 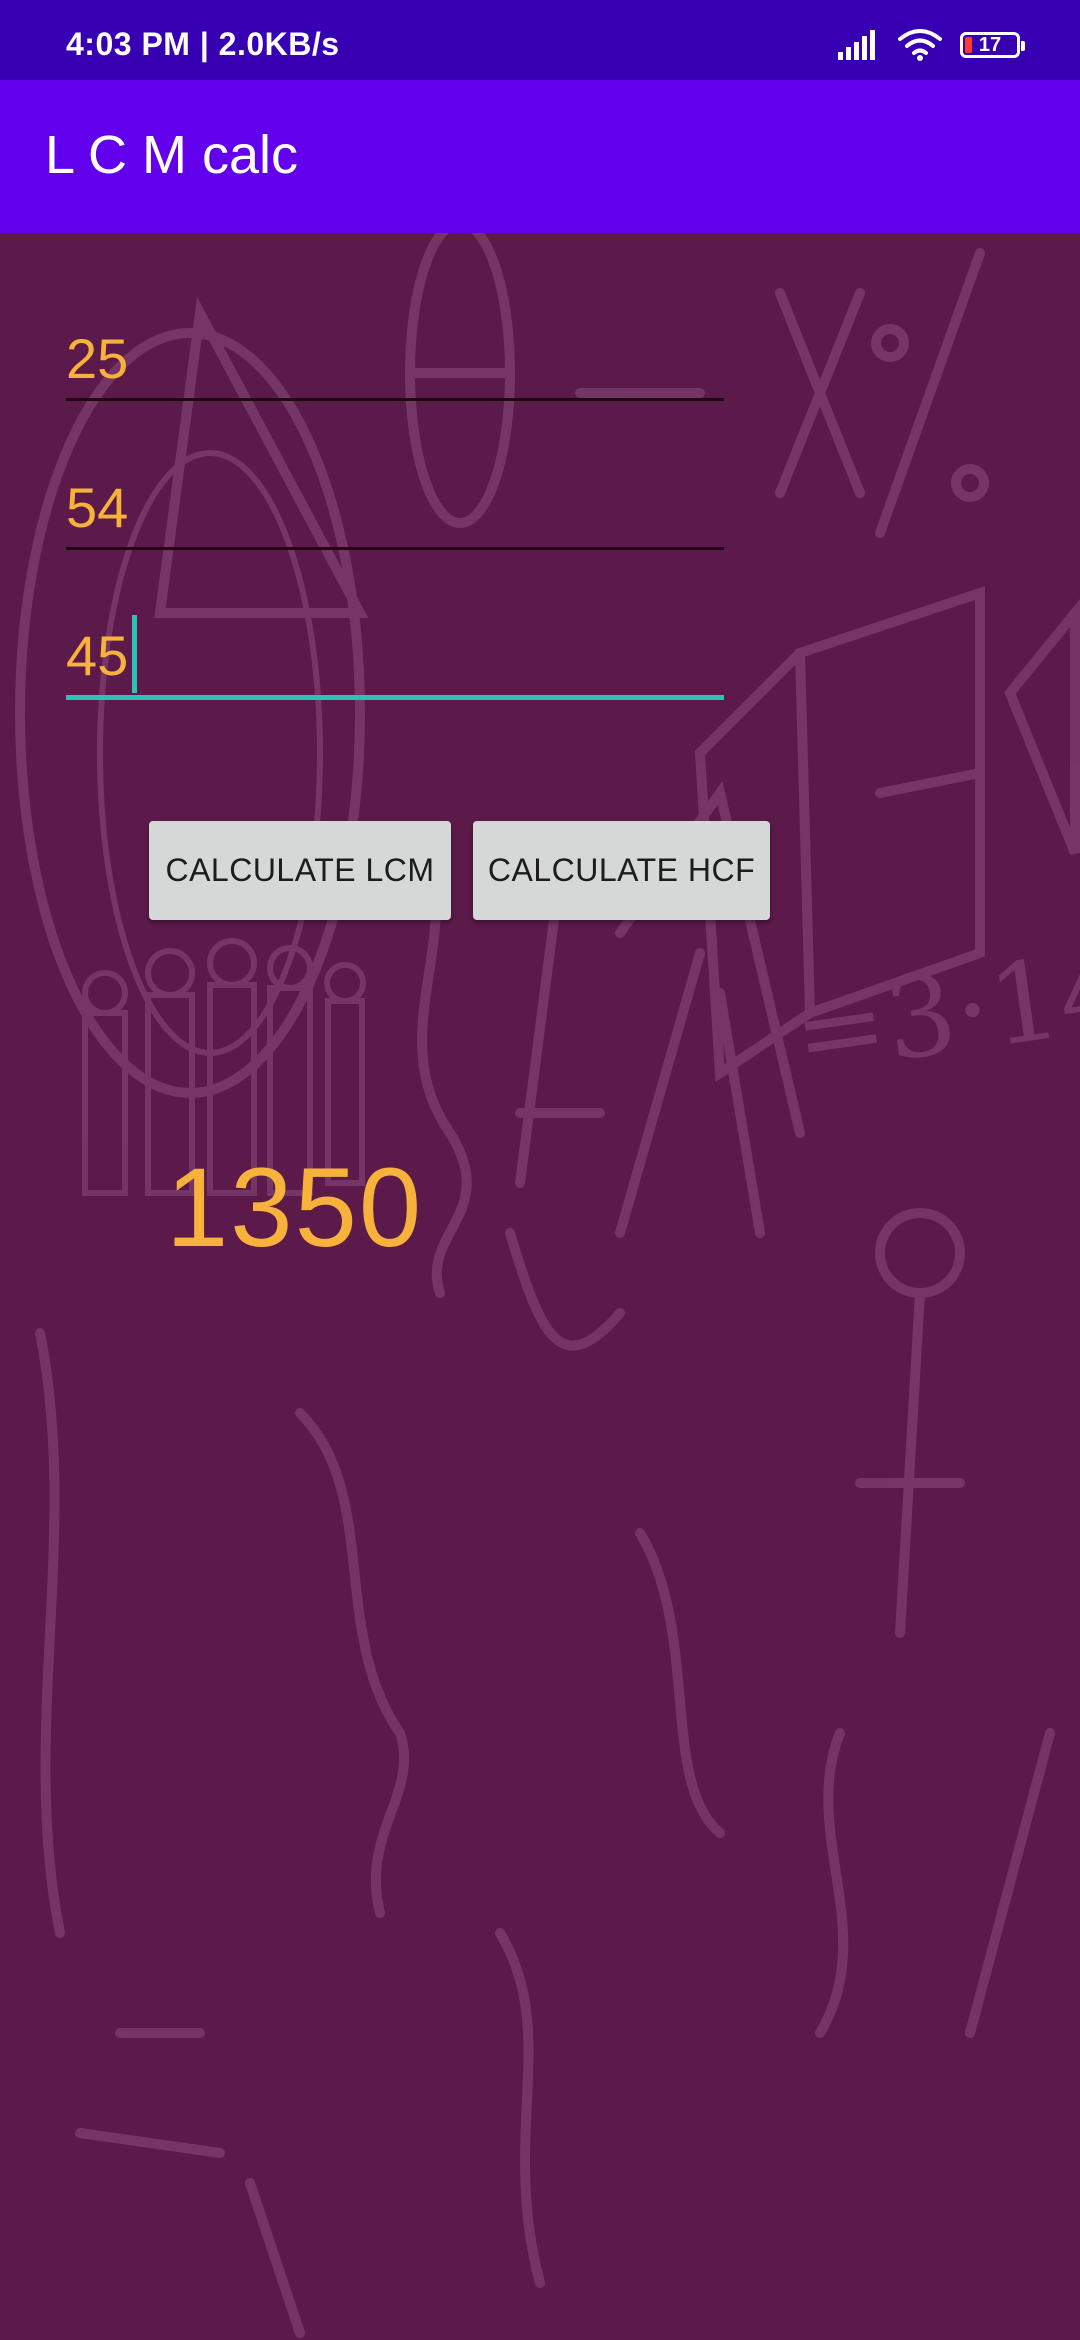 What do you see at coordinates (920, 45) in the screenshot?
I see `wifi-icon` at bounding box center [920, 45].